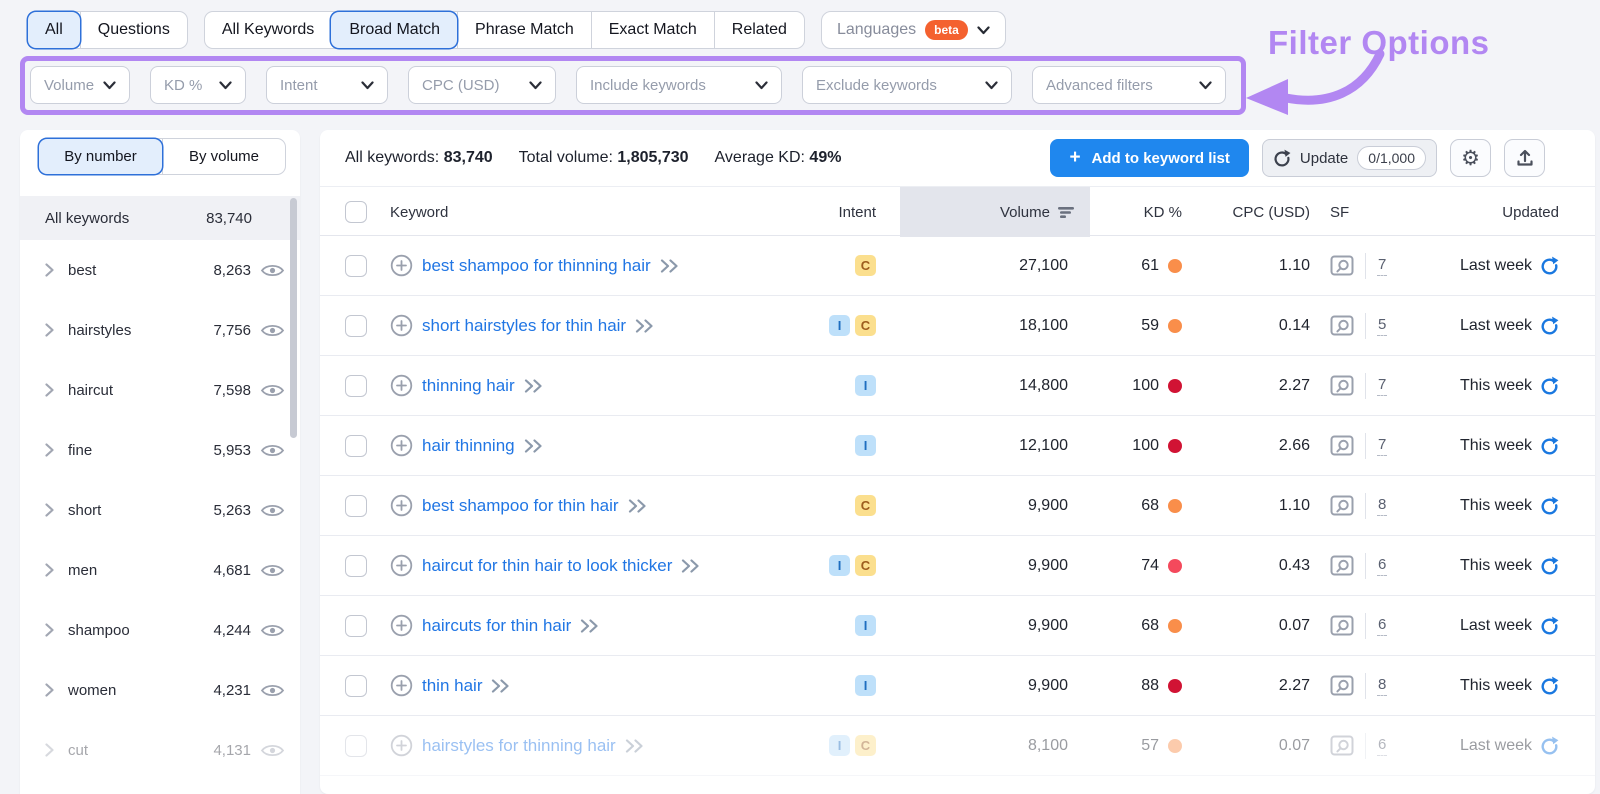 Image resolution: width=1600 pixels, height=794 pixels. I want to click on keyword-link: hairstyles for thinning hair, so click(519, 746).